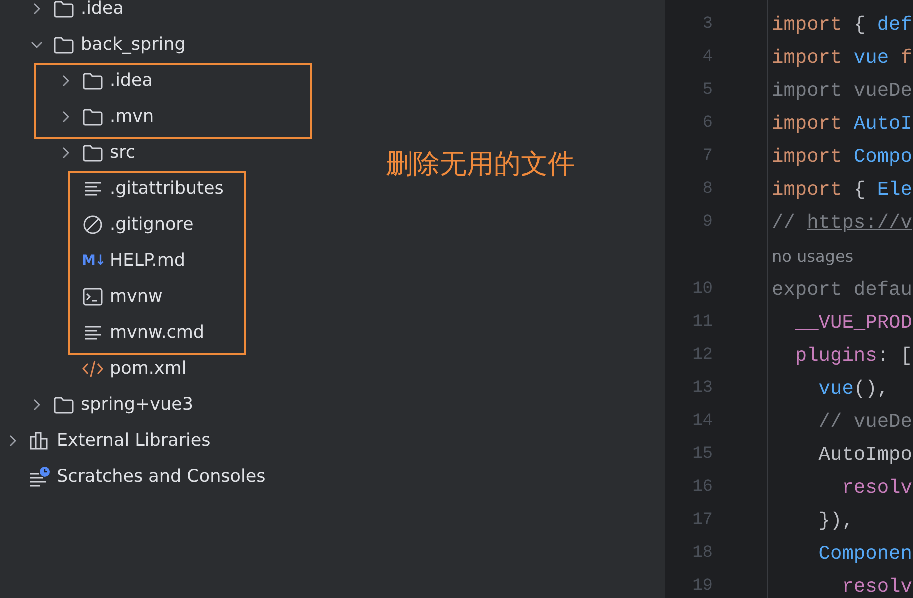 This screenshot has width=913, height=598. What do you see at coordinates (853, 355) in the screenshot?
I see `code-line: plugins: [` at bounding box center [853, 355].